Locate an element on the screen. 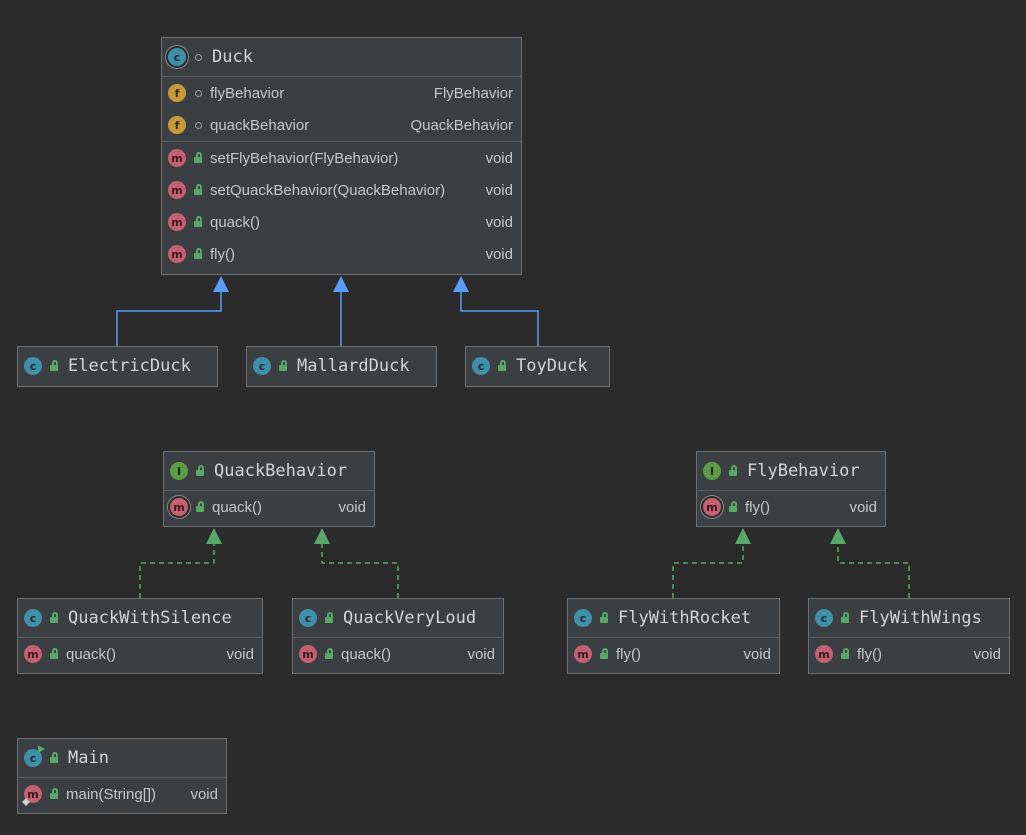 Image resolution: width=1026 pixels, height=835 pixels. flybehavior-header: I FlyBehavior is located at coordinates (791, 471).